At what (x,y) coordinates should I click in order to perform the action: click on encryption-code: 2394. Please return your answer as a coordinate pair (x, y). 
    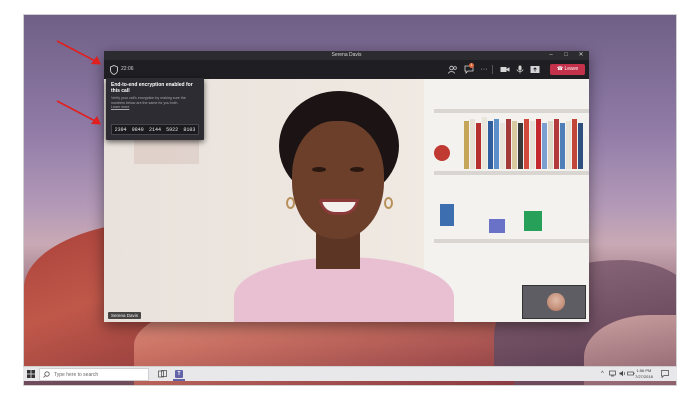
    Looking at the image, I should click on (120, 129).